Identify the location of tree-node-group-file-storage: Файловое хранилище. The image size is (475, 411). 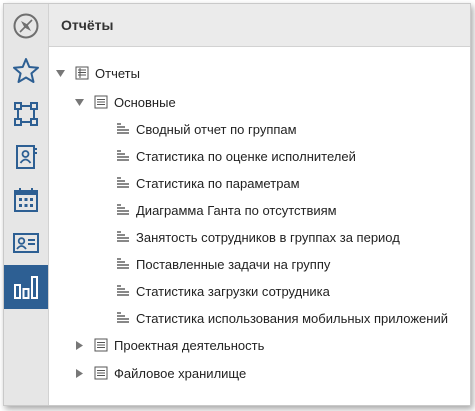
(170, 373).